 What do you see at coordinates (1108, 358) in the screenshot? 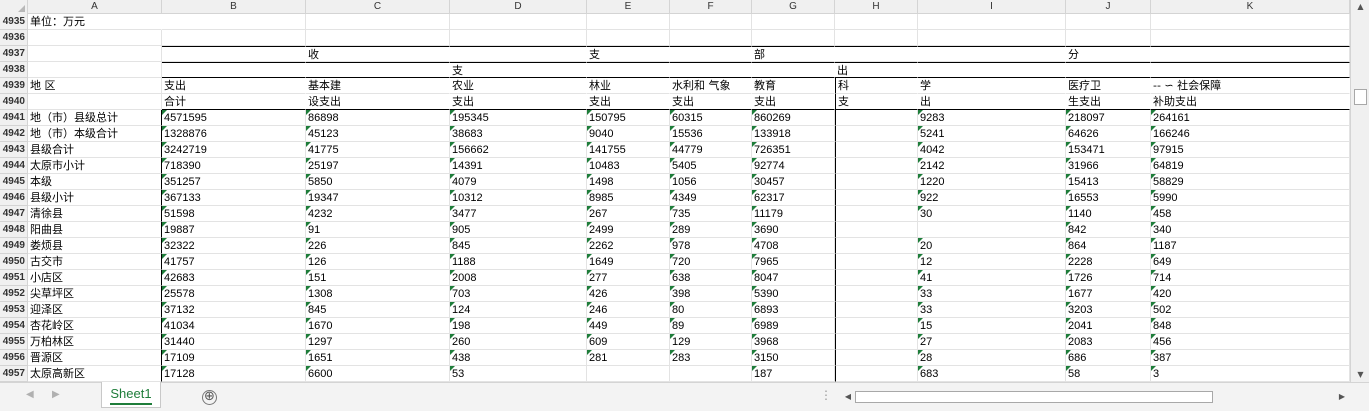
I see `data-cell: 686` at bounding box center [1108, 358].